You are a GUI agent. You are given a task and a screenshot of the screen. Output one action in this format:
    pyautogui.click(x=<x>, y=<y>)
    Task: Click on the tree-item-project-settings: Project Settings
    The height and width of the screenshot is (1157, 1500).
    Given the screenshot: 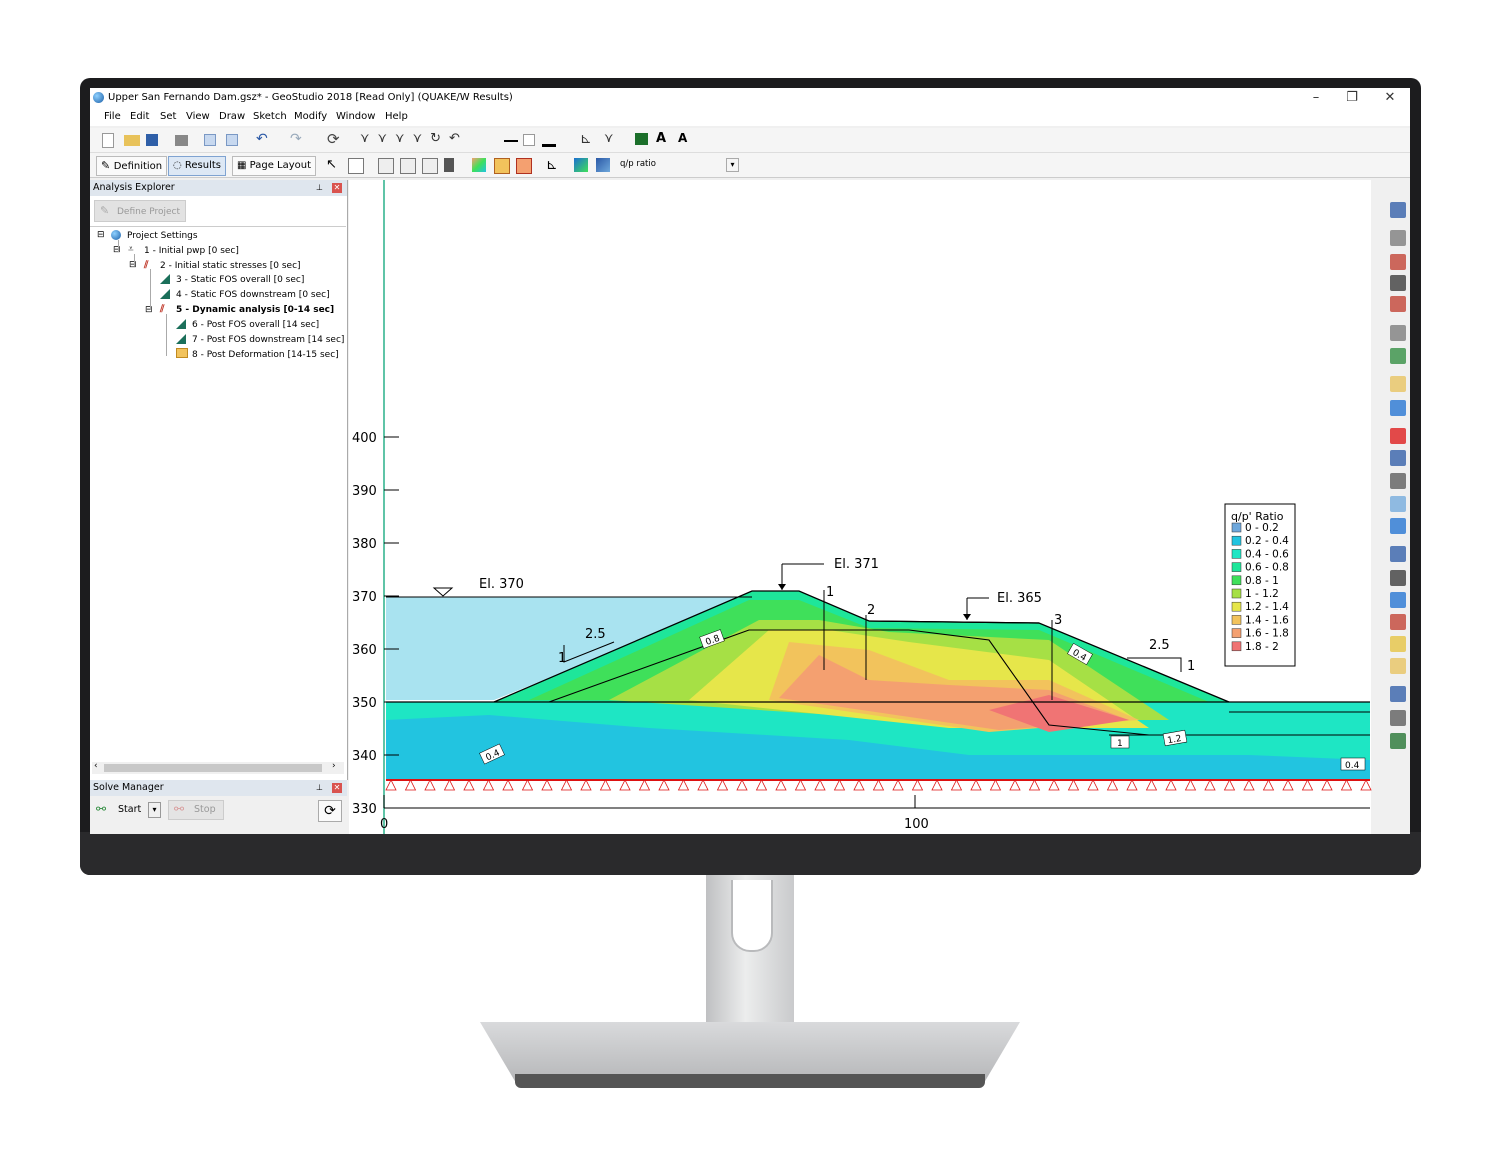 What is the action you would take?
    pyautogui.click(x=162, y=236)
    